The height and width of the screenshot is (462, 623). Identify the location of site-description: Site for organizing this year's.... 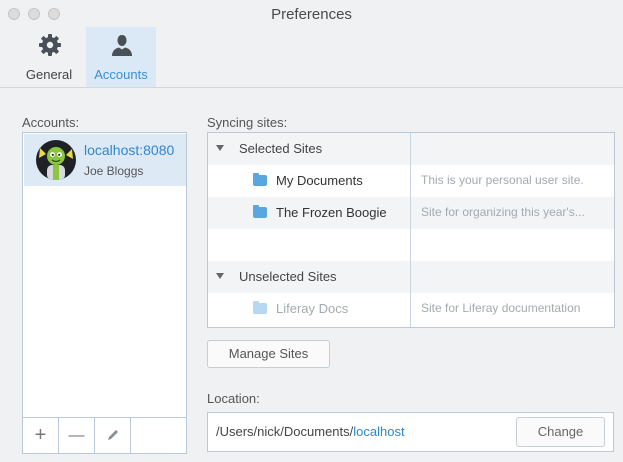
(503, 212).